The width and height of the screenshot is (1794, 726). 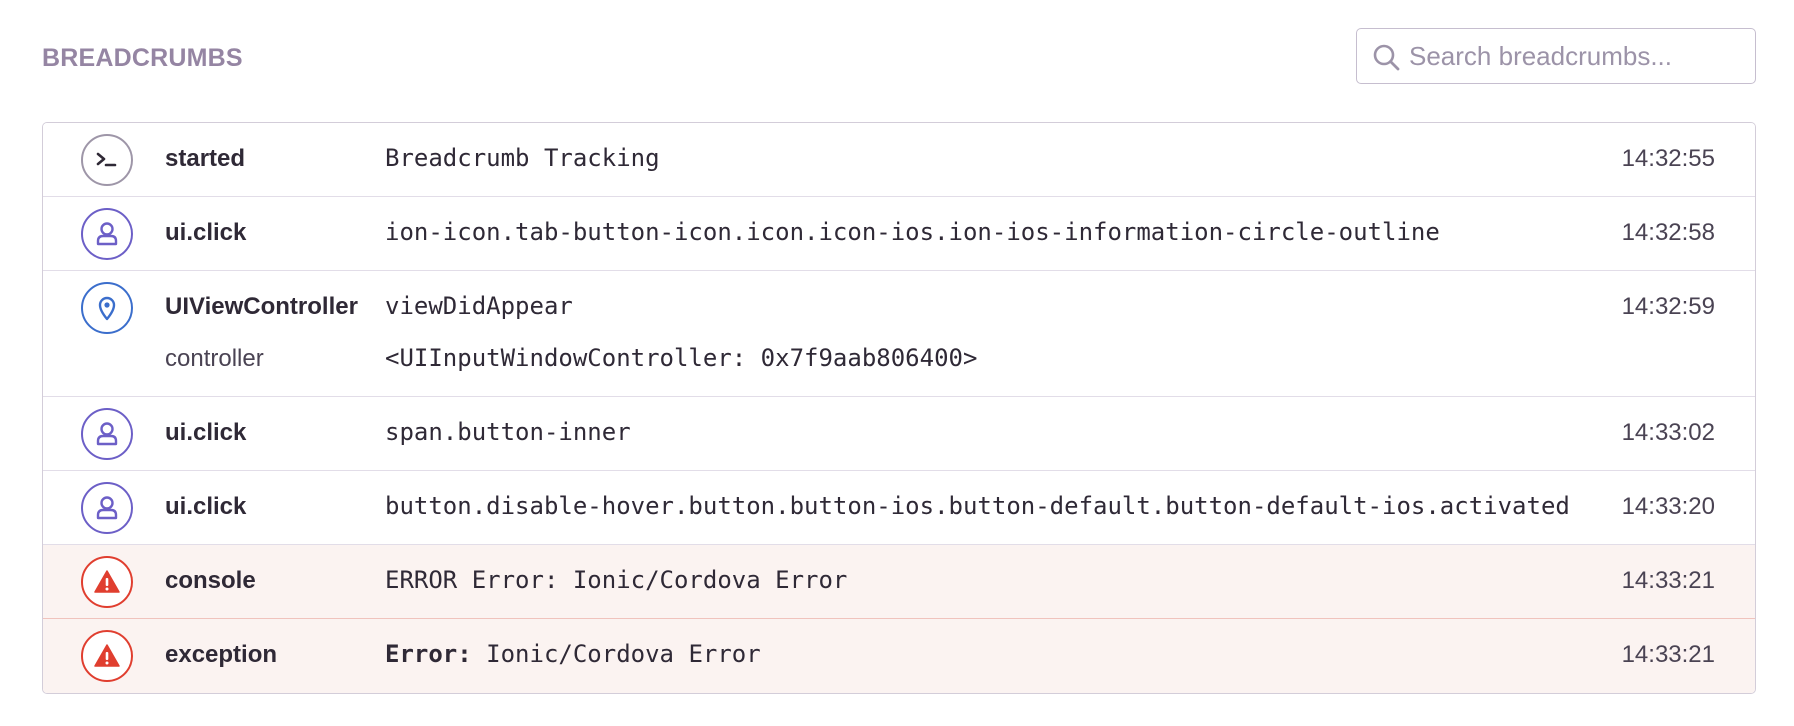 I want to click on exception-value: Ionic/Cordova Error, so click(x=623, y=654).